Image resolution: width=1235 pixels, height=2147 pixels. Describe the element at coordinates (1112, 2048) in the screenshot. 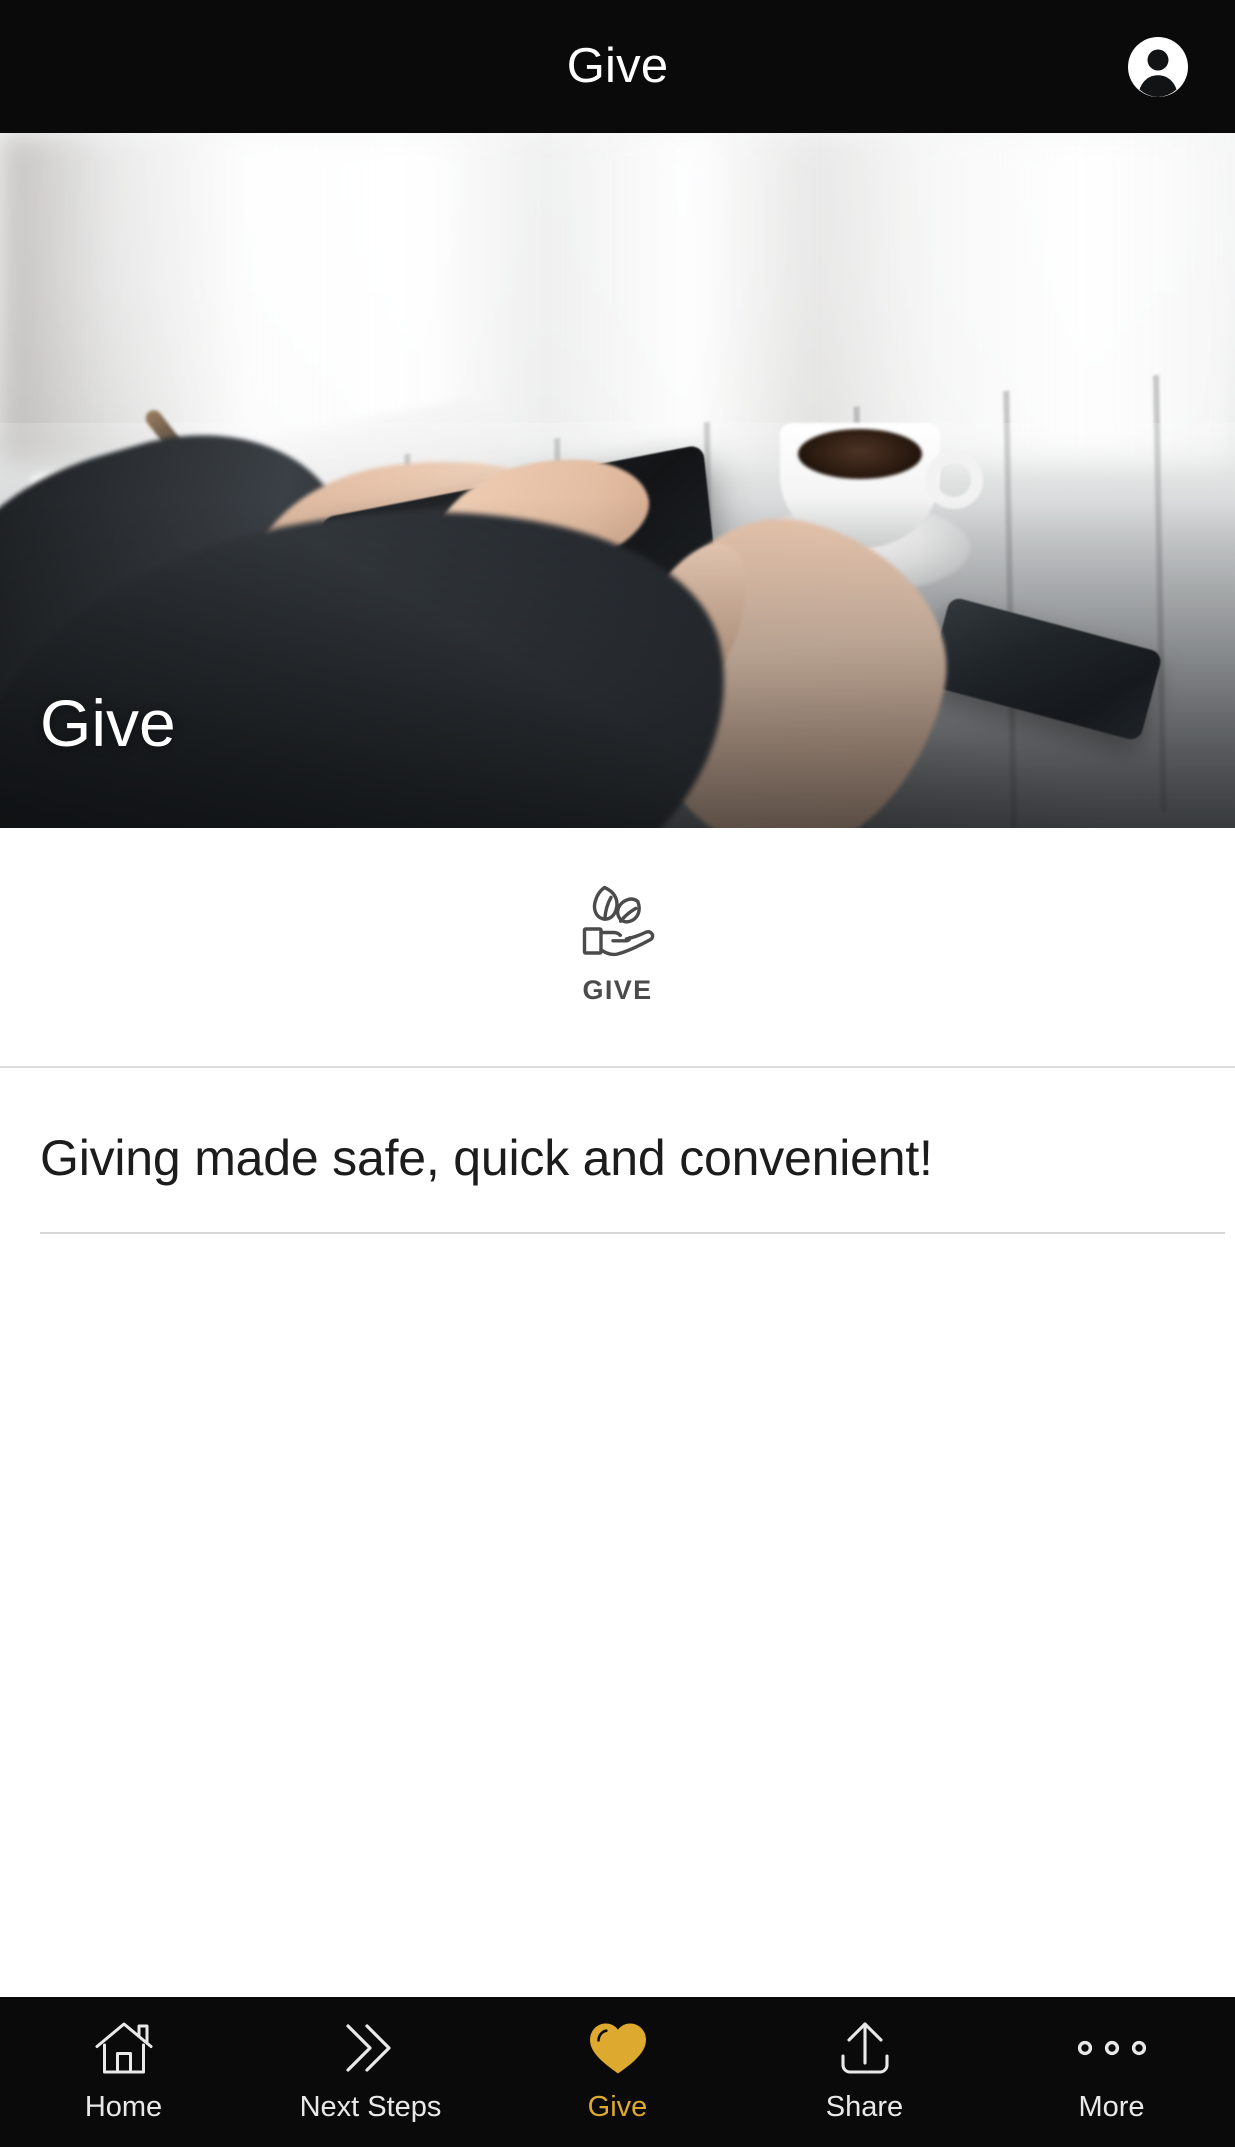

I see `ellipsis-icon` at that location.